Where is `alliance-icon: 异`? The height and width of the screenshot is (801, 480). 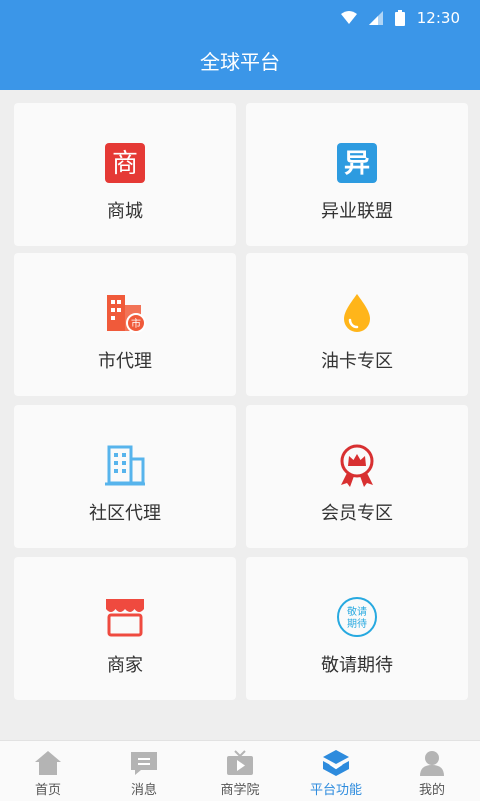 alliance-icon: 异 is located at coordinates (357, 163).